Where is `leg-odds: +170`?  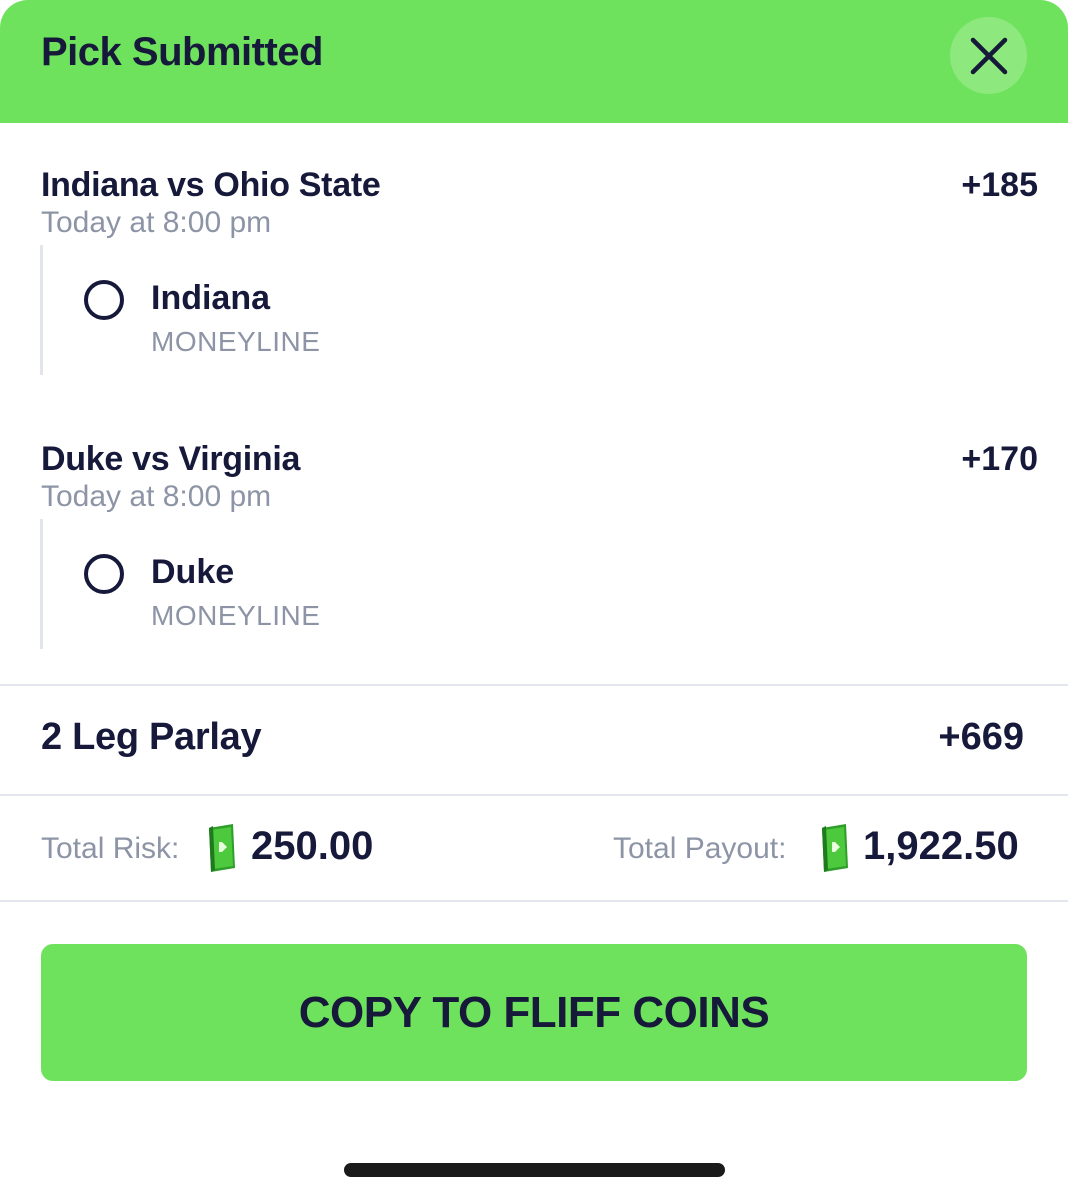
leg-odds: +170 is located at coordinates (999, 459).